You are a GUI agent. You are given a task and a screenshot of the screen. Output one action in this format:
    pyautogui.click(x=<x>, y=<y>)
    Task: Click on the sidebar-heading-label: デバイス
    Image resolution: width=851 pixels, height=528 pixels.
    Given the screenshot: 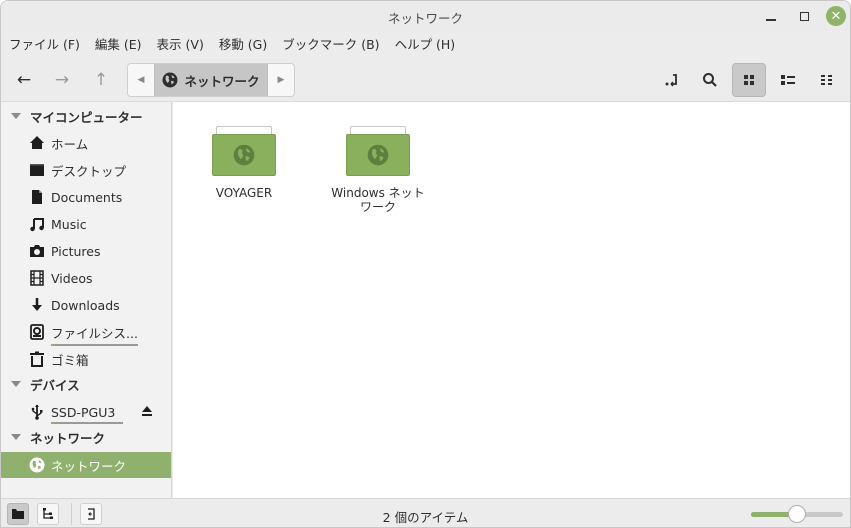 What is the action you would take?
    pyautogui.click(x=55, y=385)
    